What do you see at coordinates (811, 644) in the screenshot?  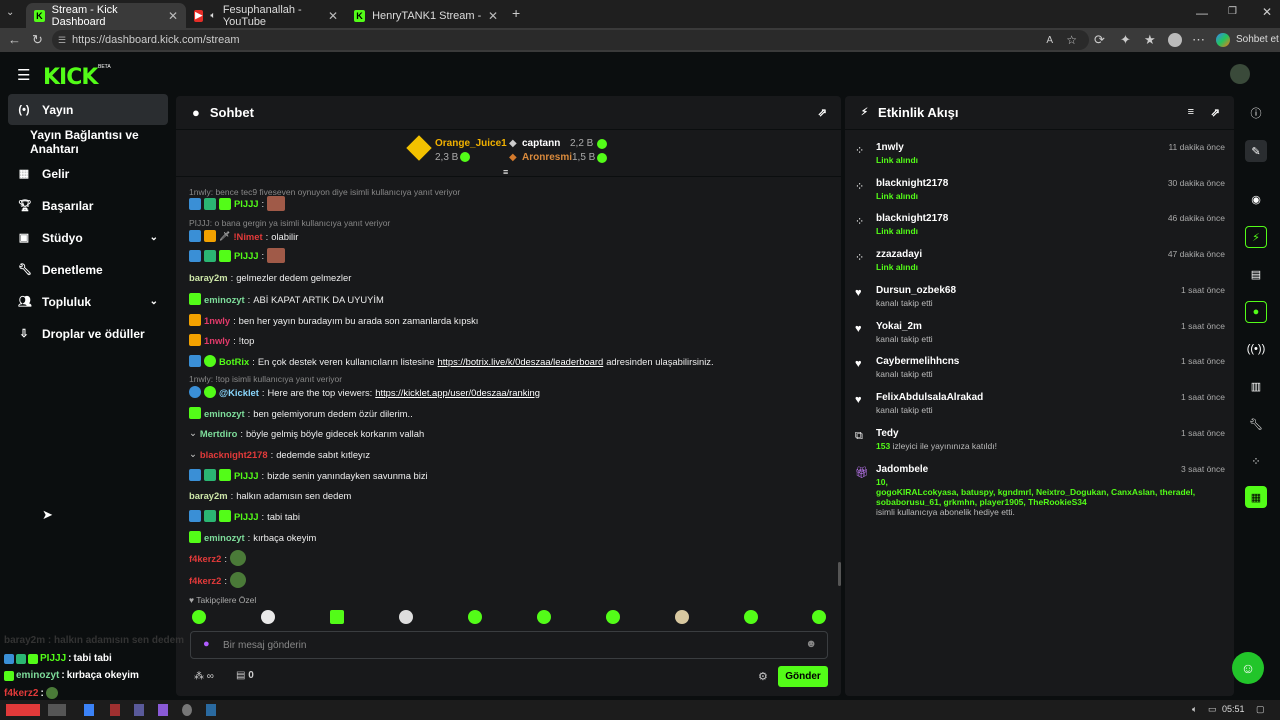 I see `emoji-picker-icon: ☻` at bounding box center [811, 644].